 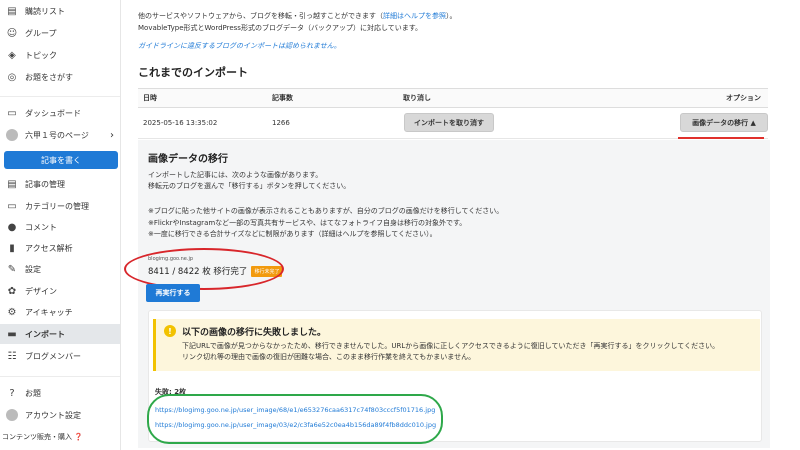 I want to click on sidebar-item-label: ブログメンバー, so click(x=53, y=356).